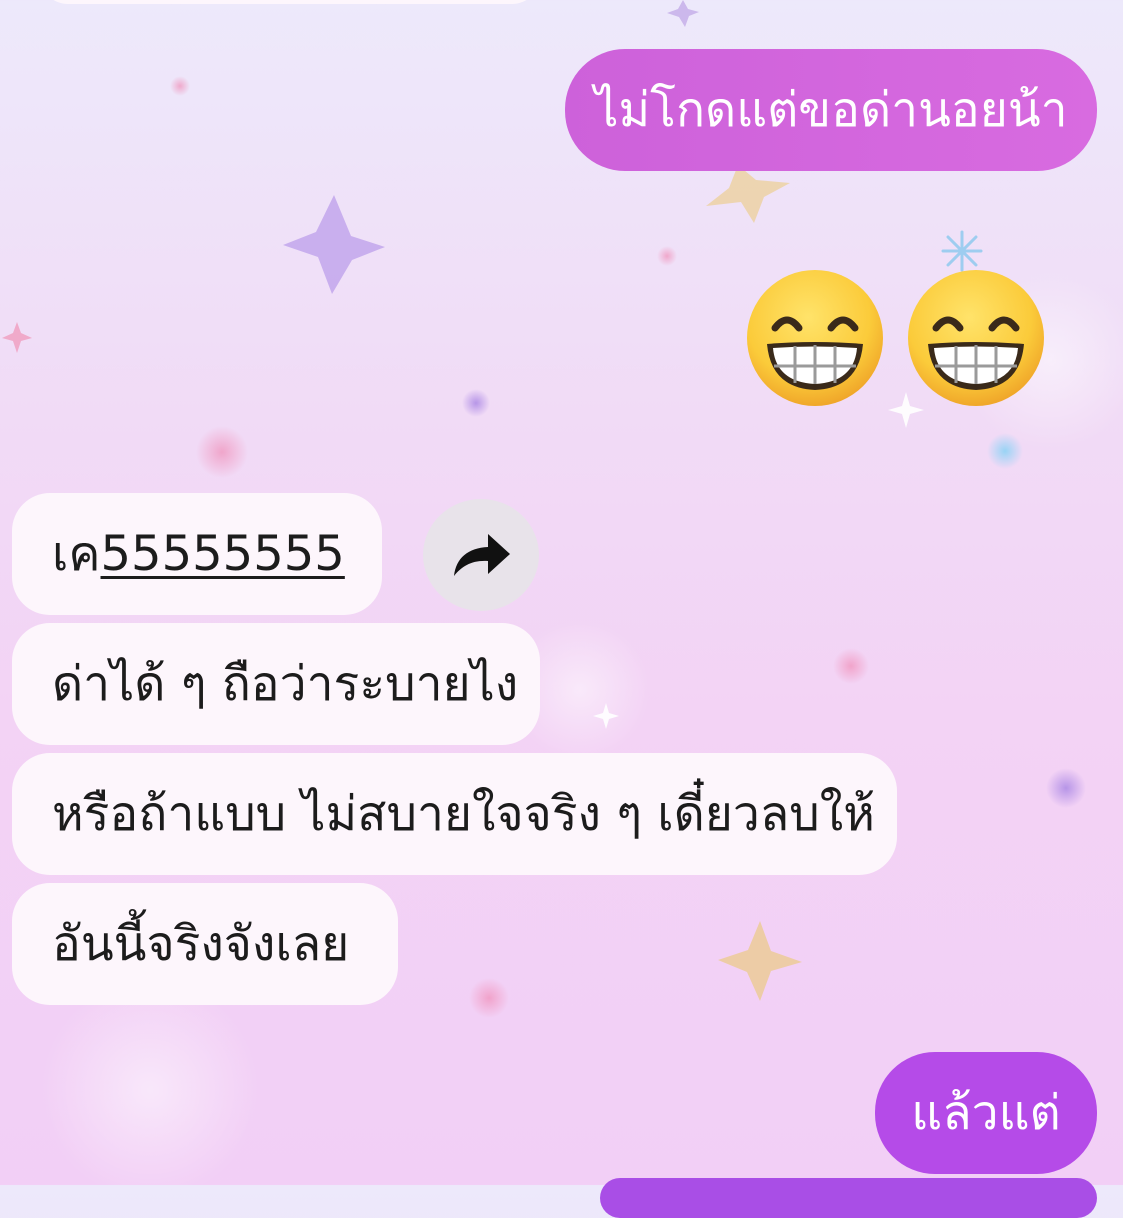  I want to click on incoming-message-bubble: หรือถ้าแบบ ไม่สบายใจจริง ๆ เดี๋ยวลบให้, so click(454, 814).